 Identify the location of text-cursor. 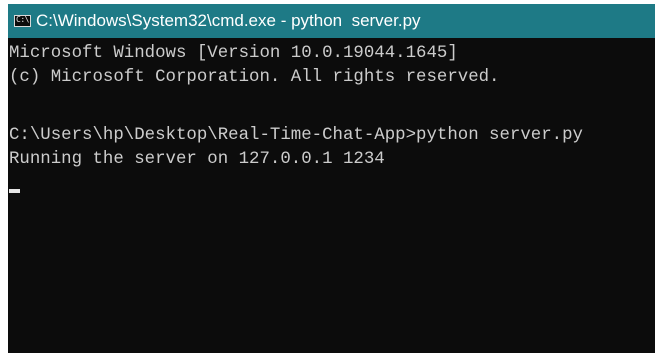
(14, 191).